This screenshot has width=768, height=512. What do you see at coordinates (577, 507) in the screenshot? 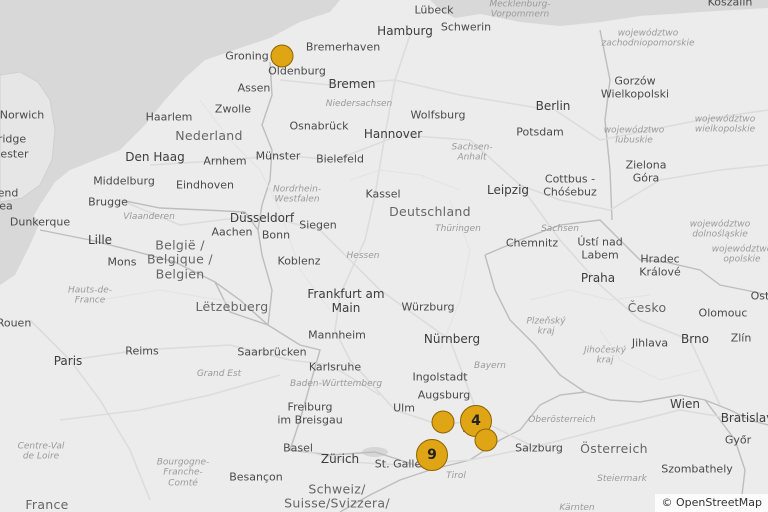
I see `map-label-karnten: Kärnten` at bounding box center [577, 507].